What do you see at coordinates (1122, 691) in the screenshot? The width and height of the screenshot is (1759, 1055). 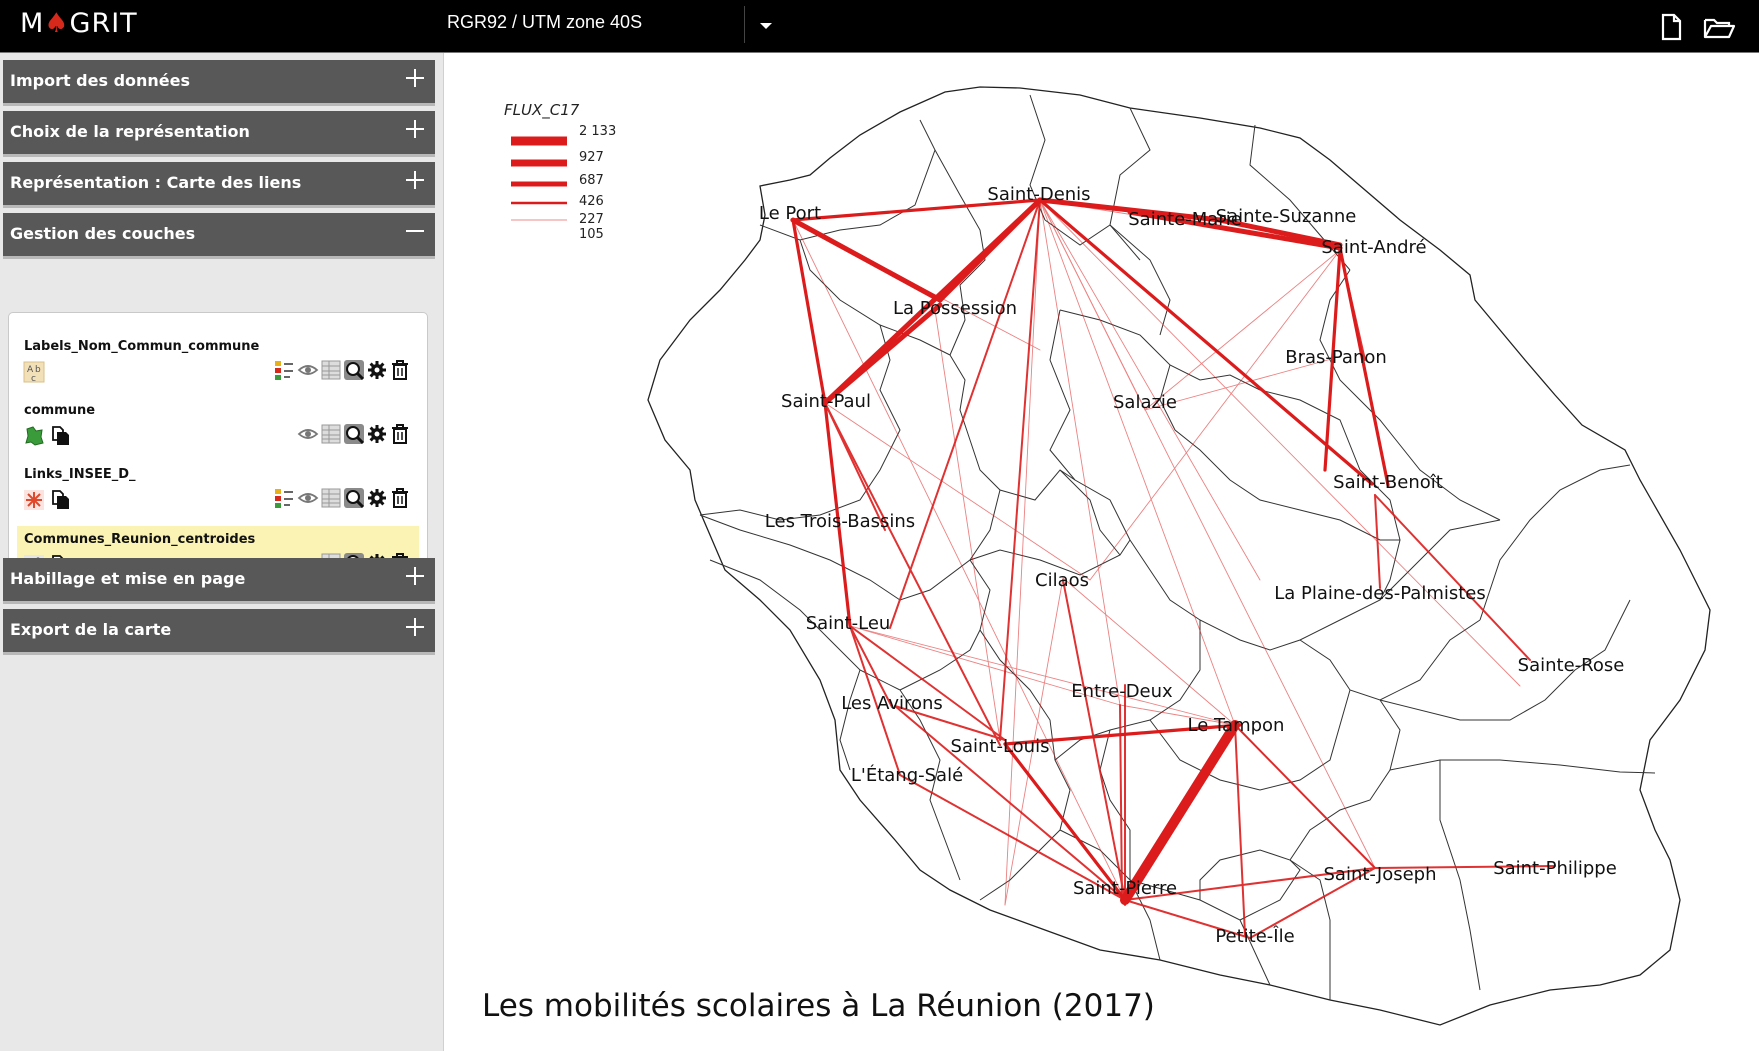 I see `commune-label: Entre-Deux` at bounding box center [1122, 691].